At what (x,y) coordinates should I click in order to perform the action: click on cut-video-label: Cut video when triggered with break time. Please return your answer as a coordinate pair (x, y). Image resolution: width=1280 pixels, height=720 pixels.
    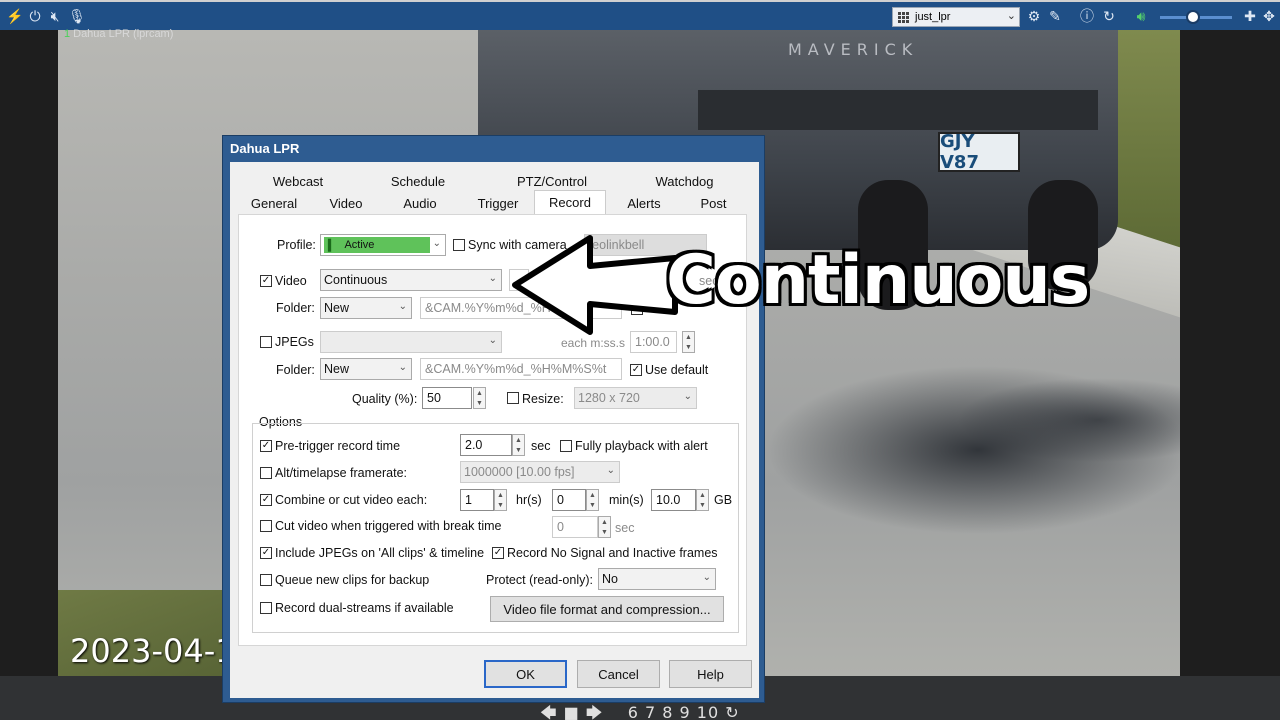
    Looking at the image, I should click on (388, 526).